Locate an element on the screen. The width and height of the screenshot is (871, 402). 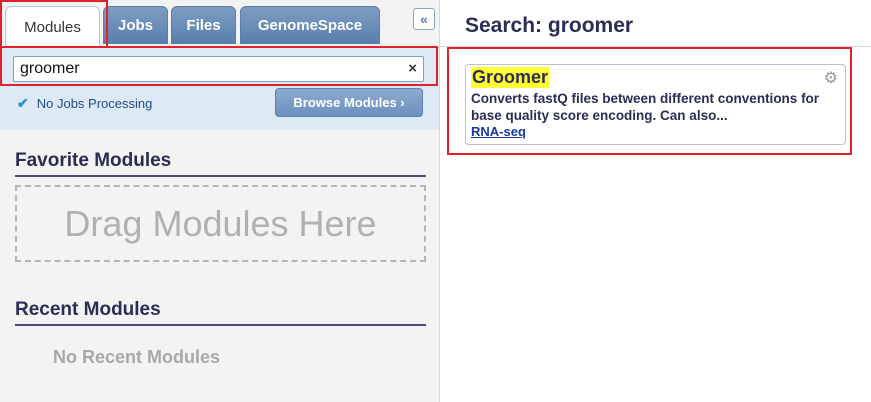
favorites-drop-zone: Drag Modules Here is located at coordinates (220, 223).